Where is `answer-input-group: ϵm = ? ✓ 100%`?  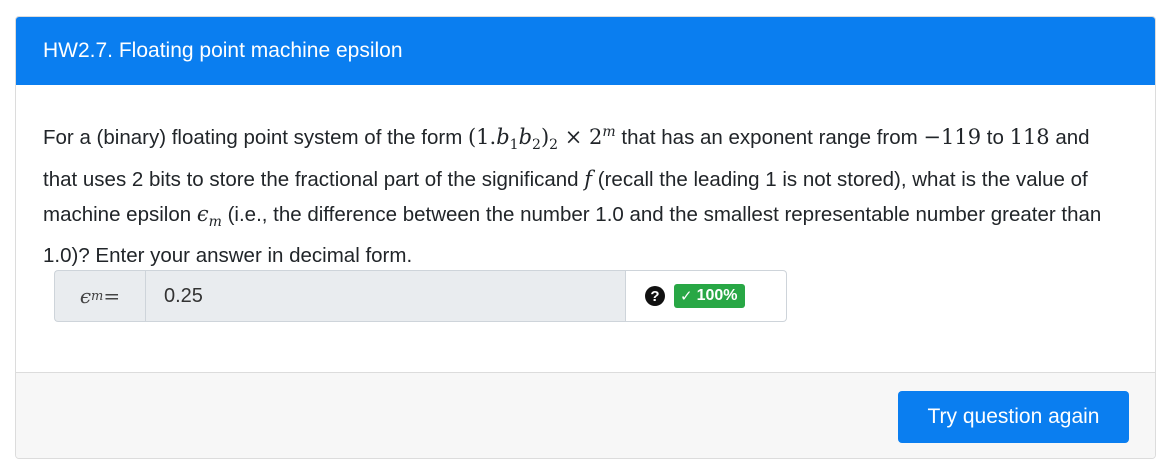
answer-input-group: ϵm = ? ✓ 100% is located at coordinates (420, 296).